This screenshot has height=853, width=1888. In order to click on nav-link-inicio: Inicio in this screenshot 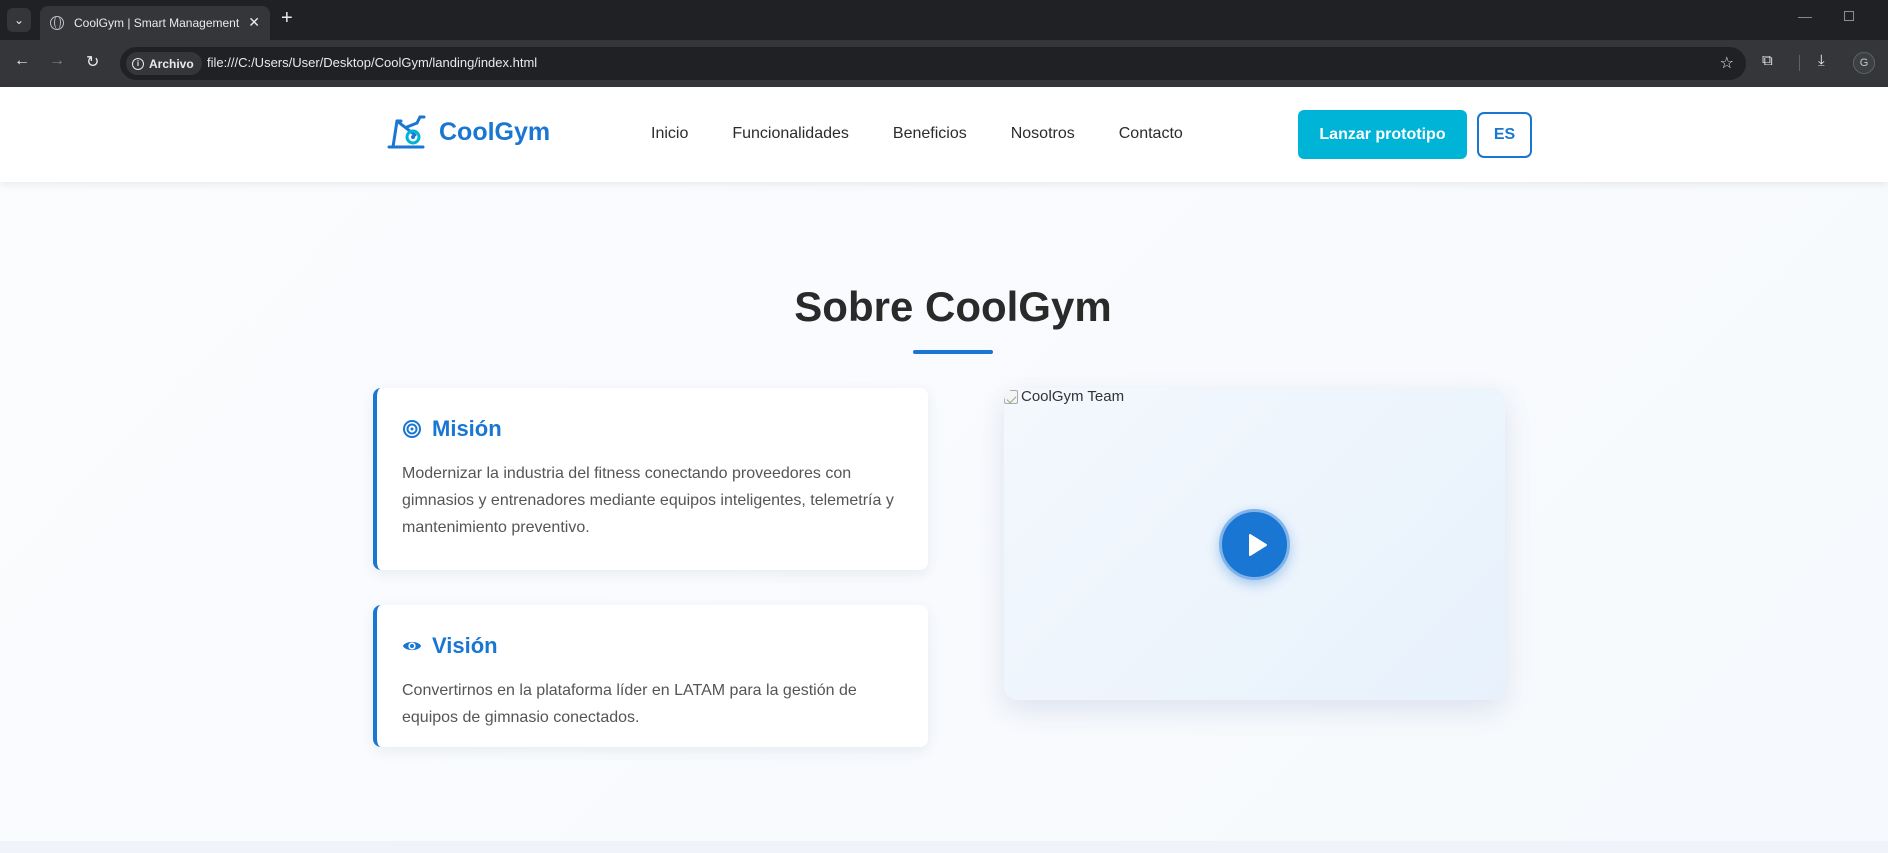, I will do `click(669, 134)`.